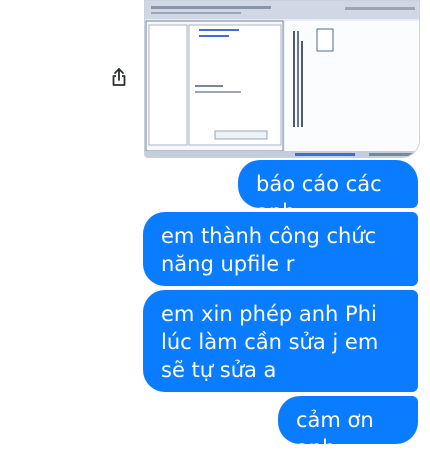  What do you see at coordinates (335, 434) in the screenshot?
I see `message-text: cảm ơn anh` at bounding box center [335, 434].